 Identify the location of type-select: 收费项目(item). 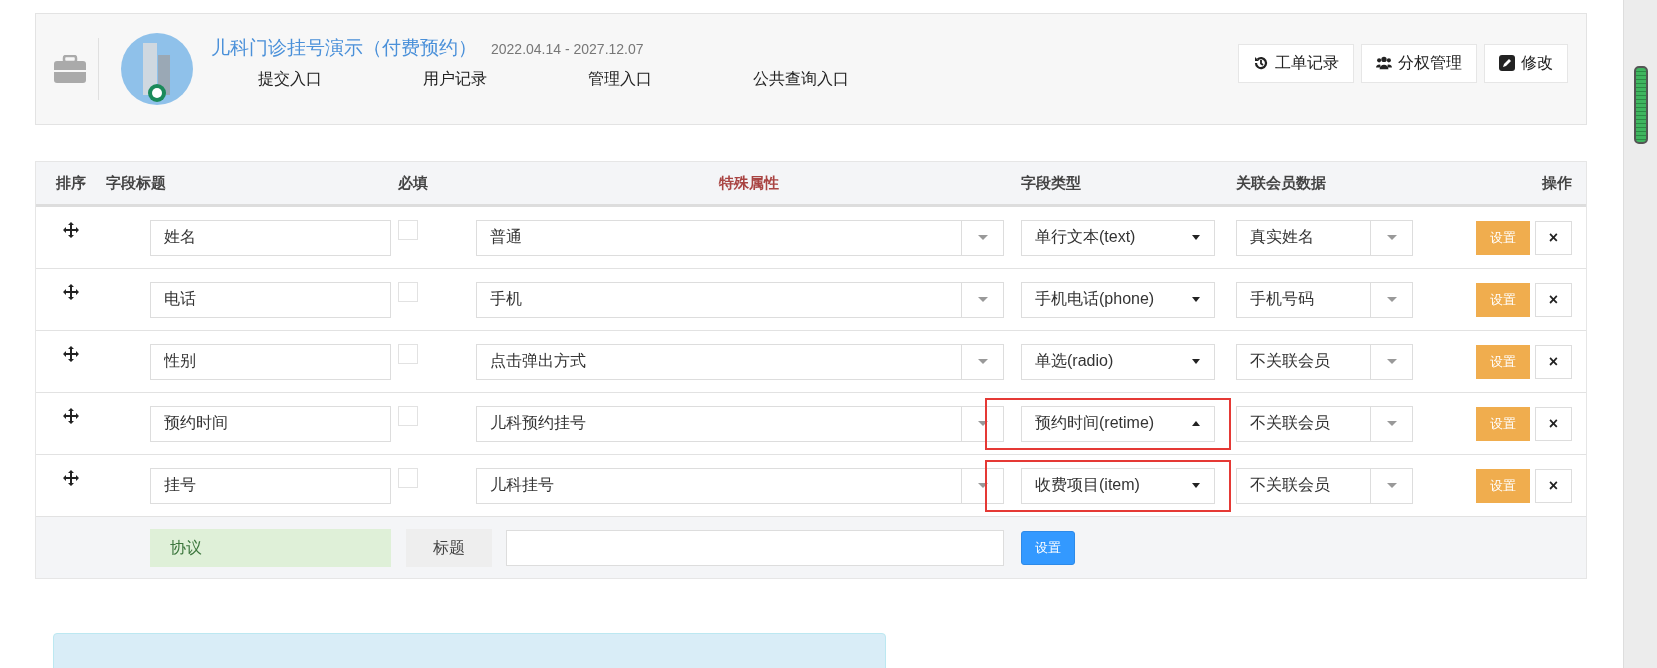
(1118, 485).